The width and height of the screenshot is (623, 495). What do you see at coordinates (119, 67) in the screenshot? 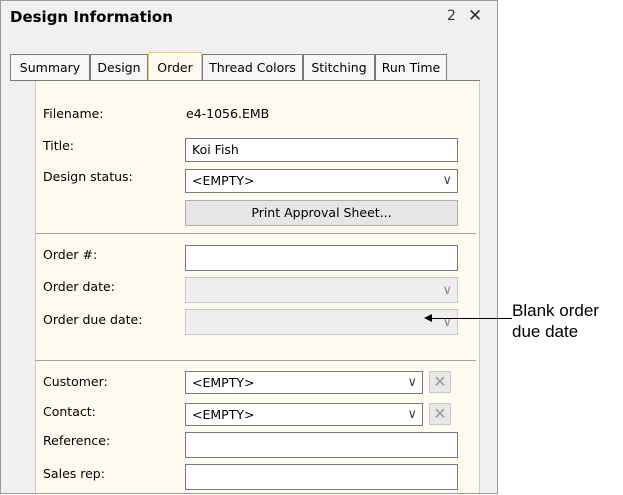
I see `tab-design: Design` at bounding box center [119, 67].